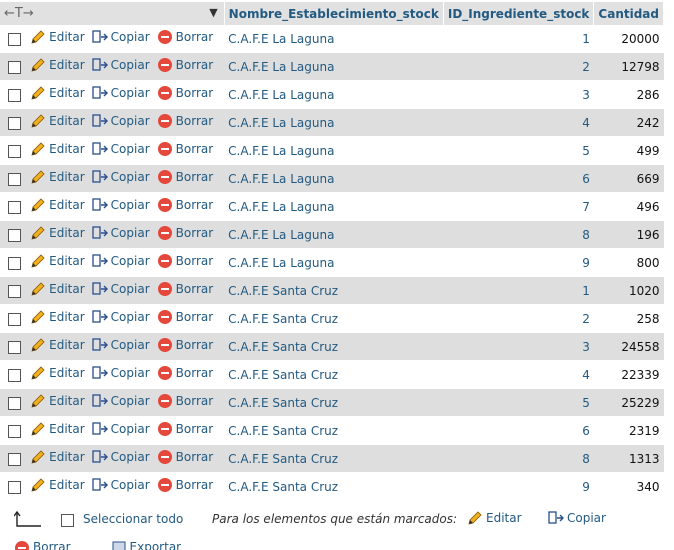 Image resolution: width=674 pixels, height=550 pixels. Describe the element at coordinates (518, 486) in the screenshot. I see `cell-id-ingrediente: 9` at that location.